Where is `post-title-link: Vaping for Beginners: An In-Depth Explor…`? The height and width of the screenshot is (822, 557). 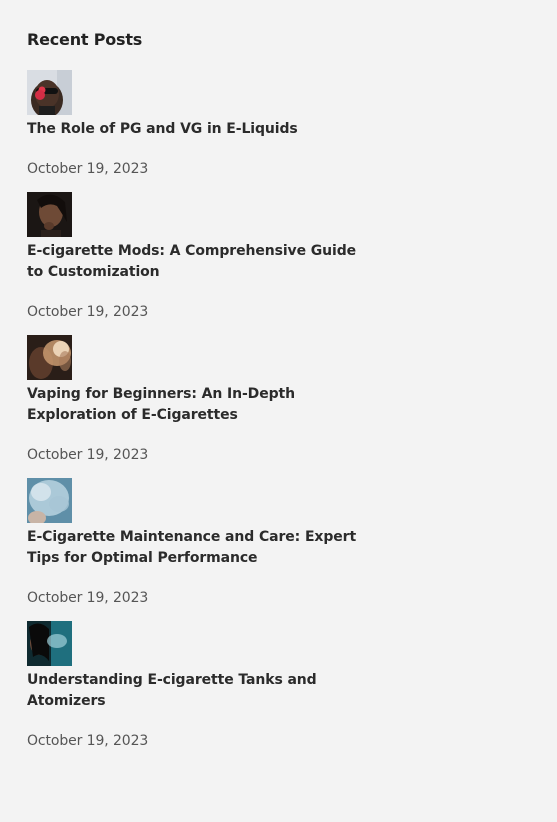 post-title-link: Vaping for Beginners: An In-Depth Explor… is located at coordinates (192, 405).